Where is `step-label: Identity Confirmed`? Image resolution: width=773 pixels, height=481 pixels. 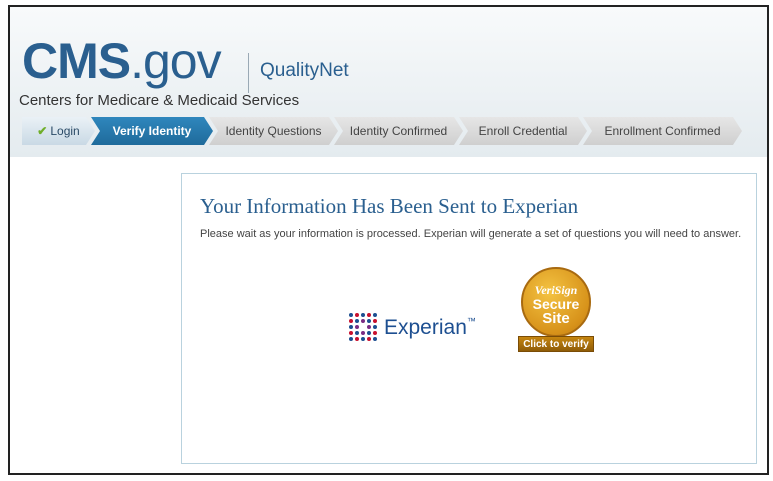 step-label: Identity Confirmed is located at coordinates (398, 131).